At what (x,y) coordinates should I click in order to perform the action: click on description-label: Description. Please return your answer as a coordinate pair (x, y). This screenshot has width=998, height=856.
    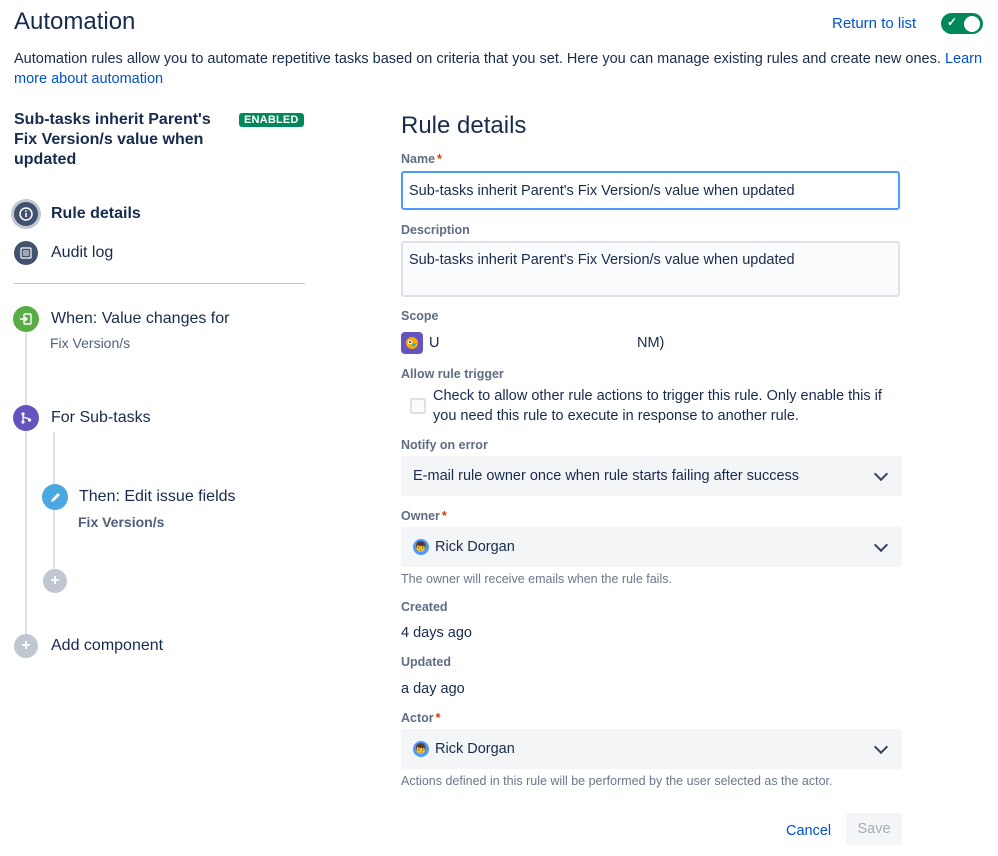
    Looking at the image, I should click on (435, 230).